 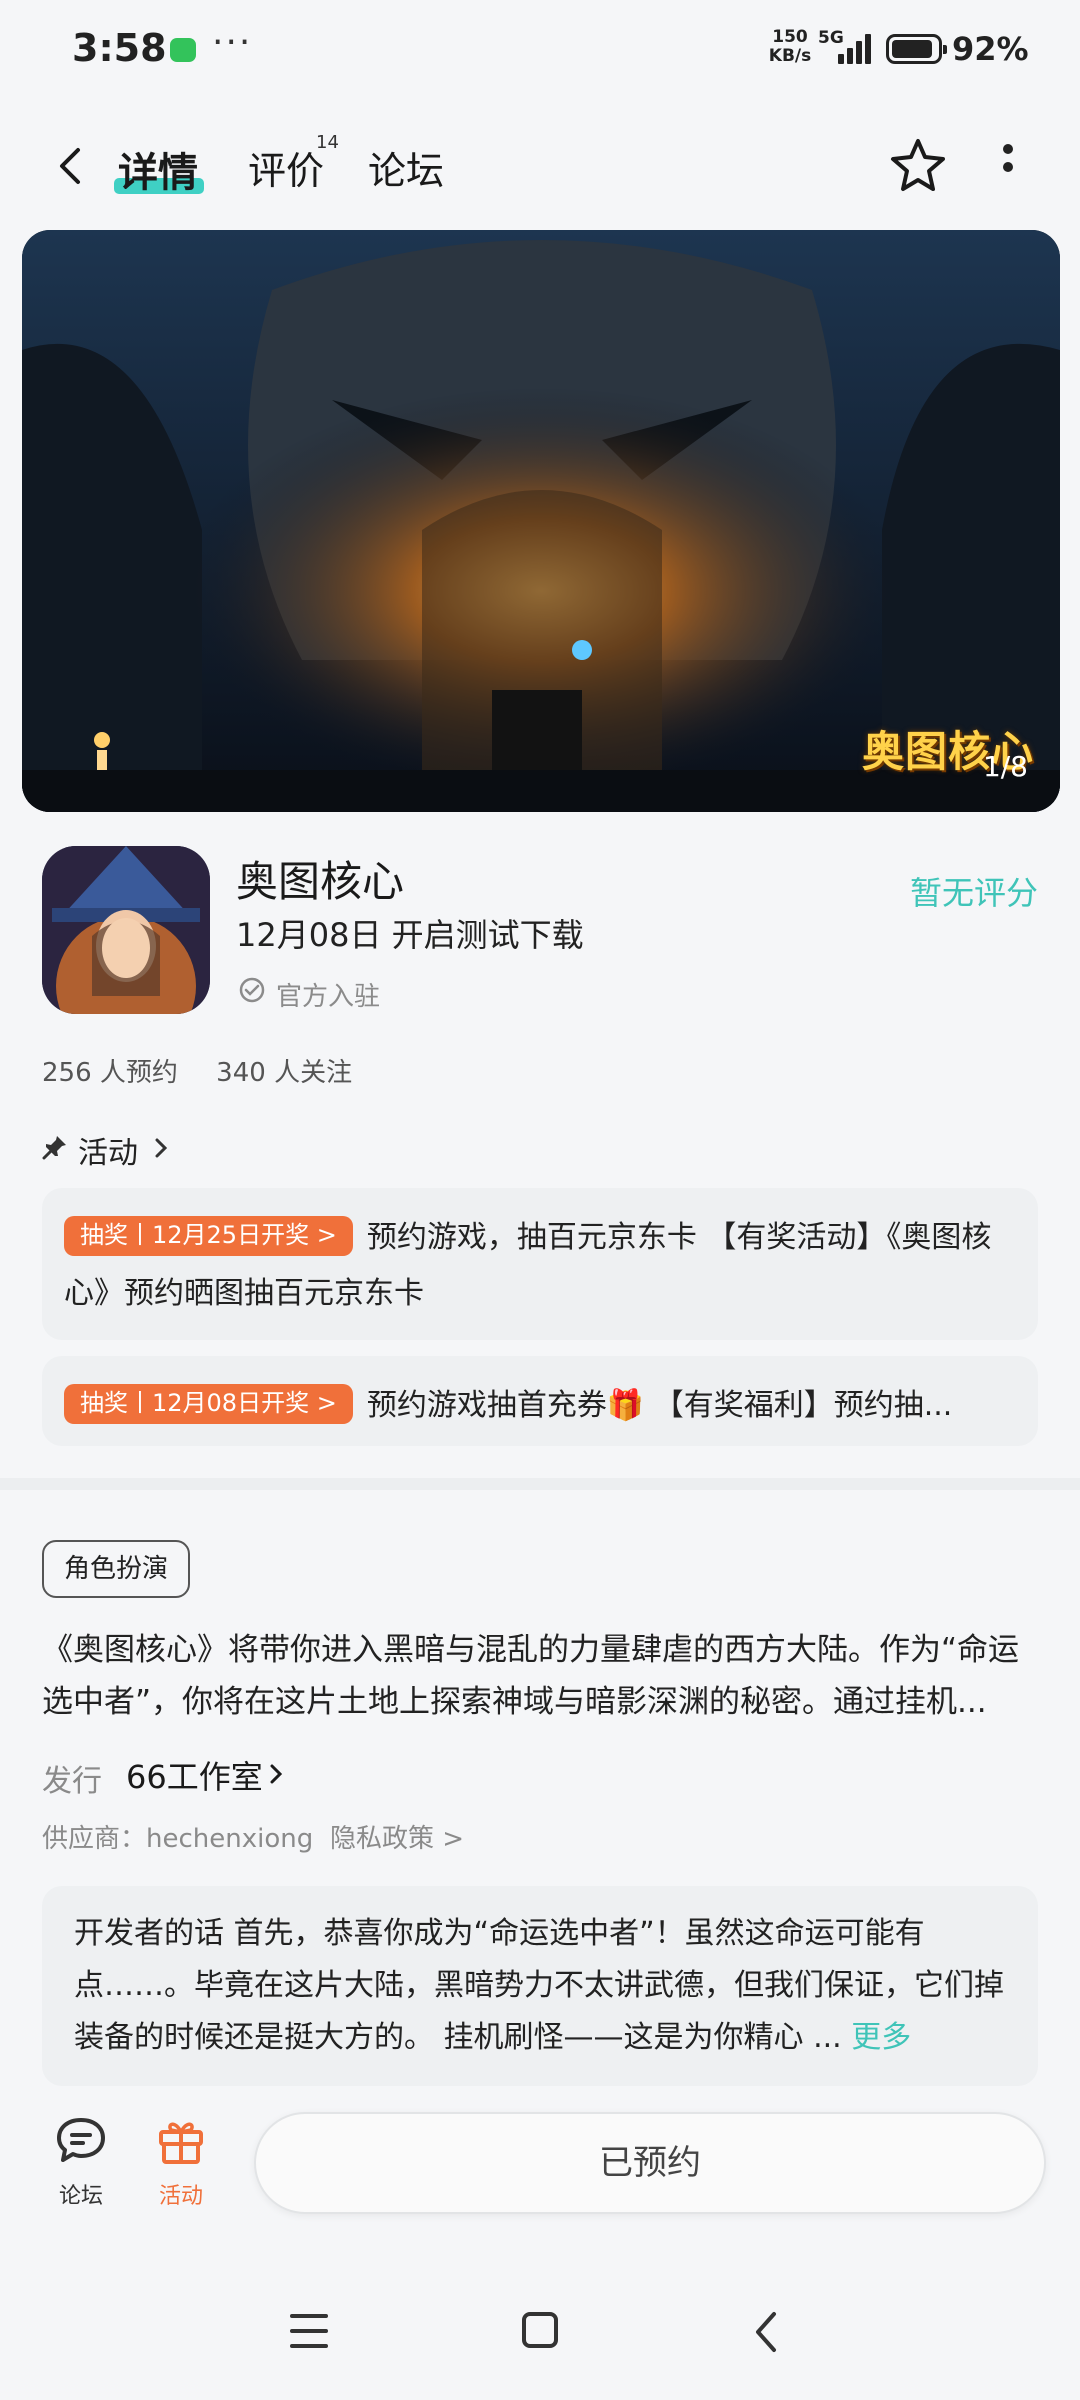 I want to click on signal-icon, so click(x=855, y=48).